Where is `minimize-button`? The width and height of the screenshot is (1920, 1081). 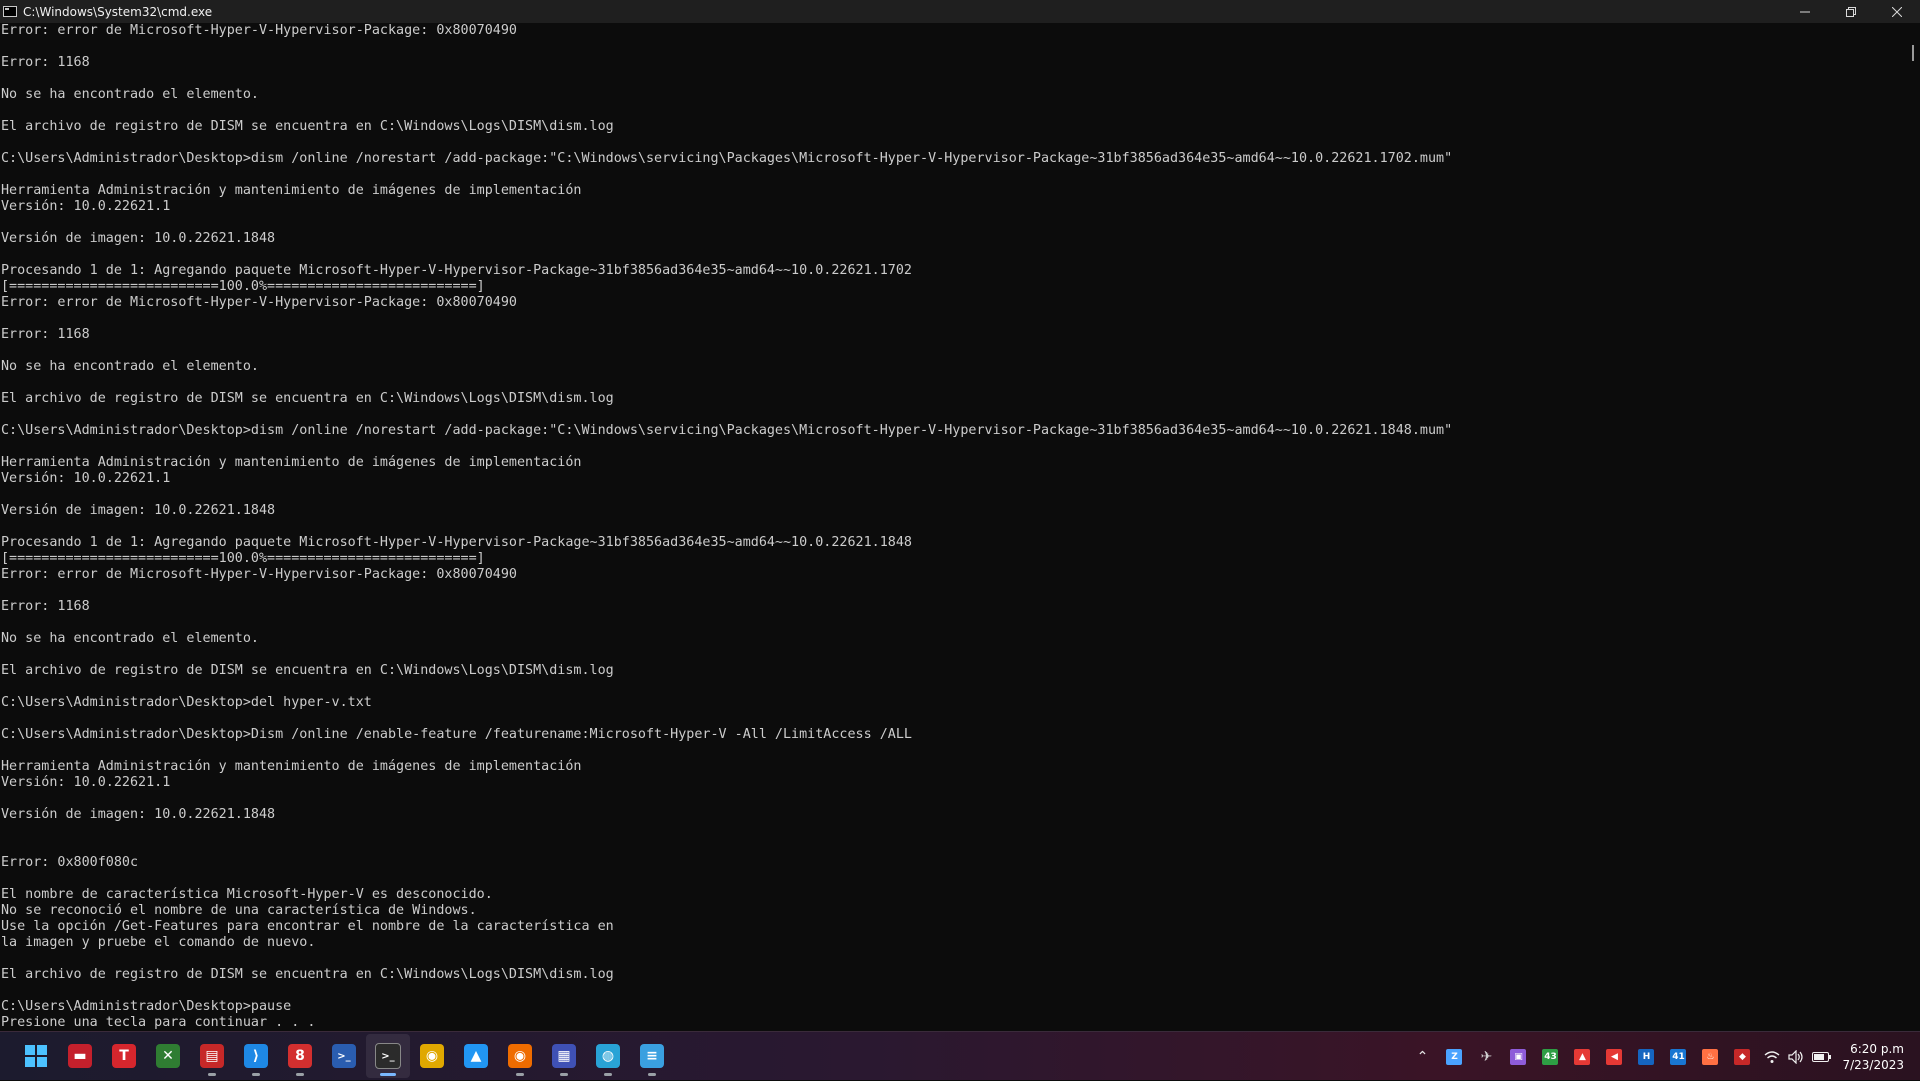 minimize-button is located at coordinates (1805, 11).